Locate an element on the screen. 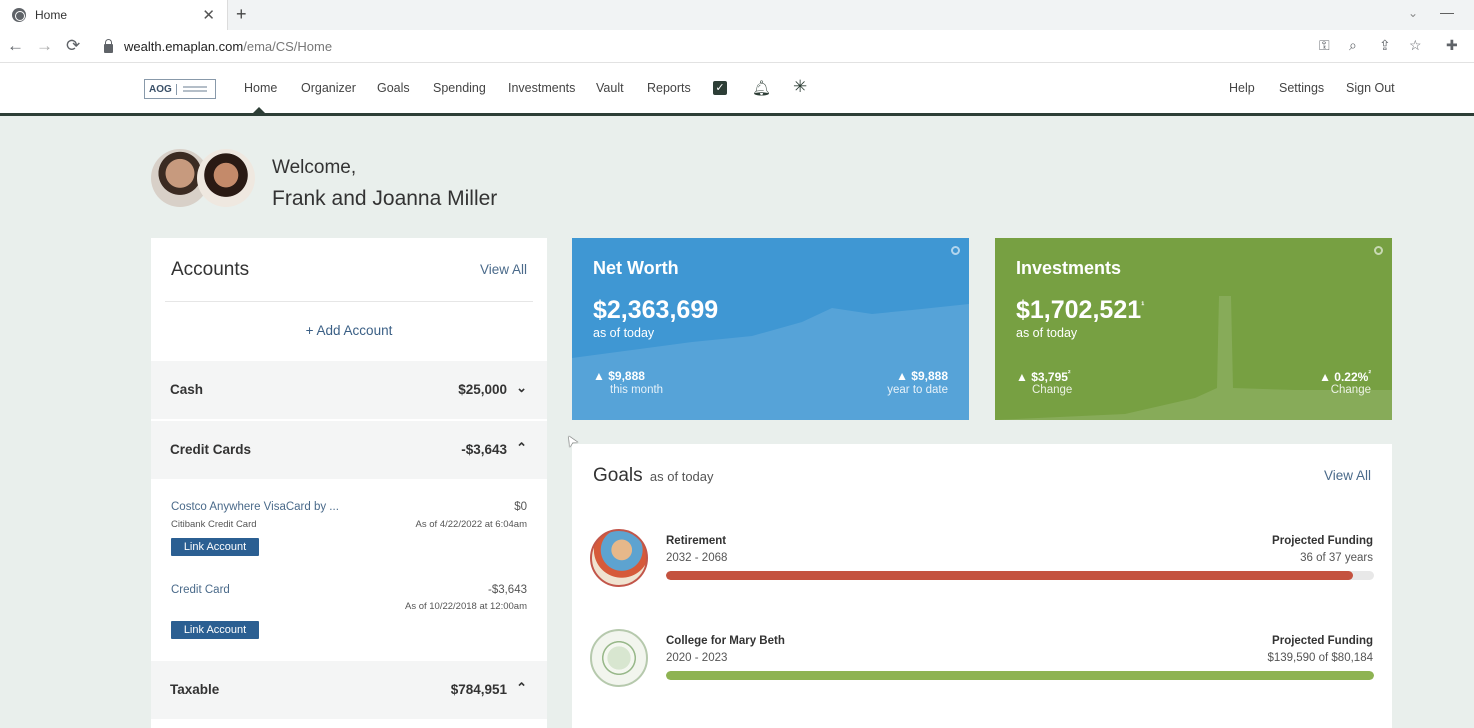  net-worth-month-change: ▲ $9,888 is located at coordinates (619, 376).